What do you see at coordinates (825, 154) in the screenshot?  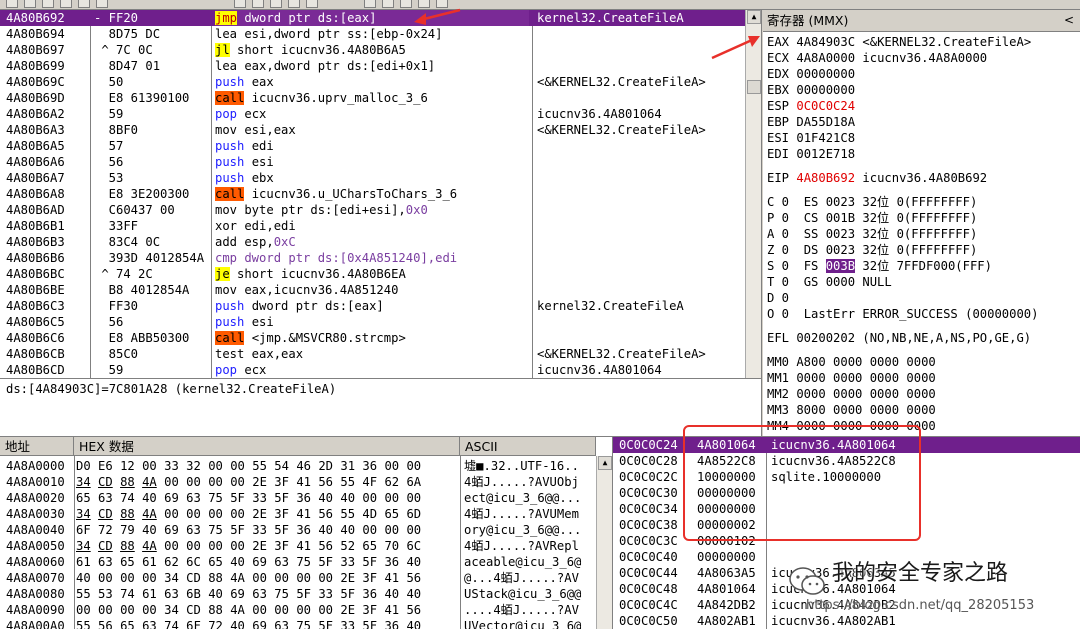 I see `register-value: 0012E718` at bounding box center [825, 154].